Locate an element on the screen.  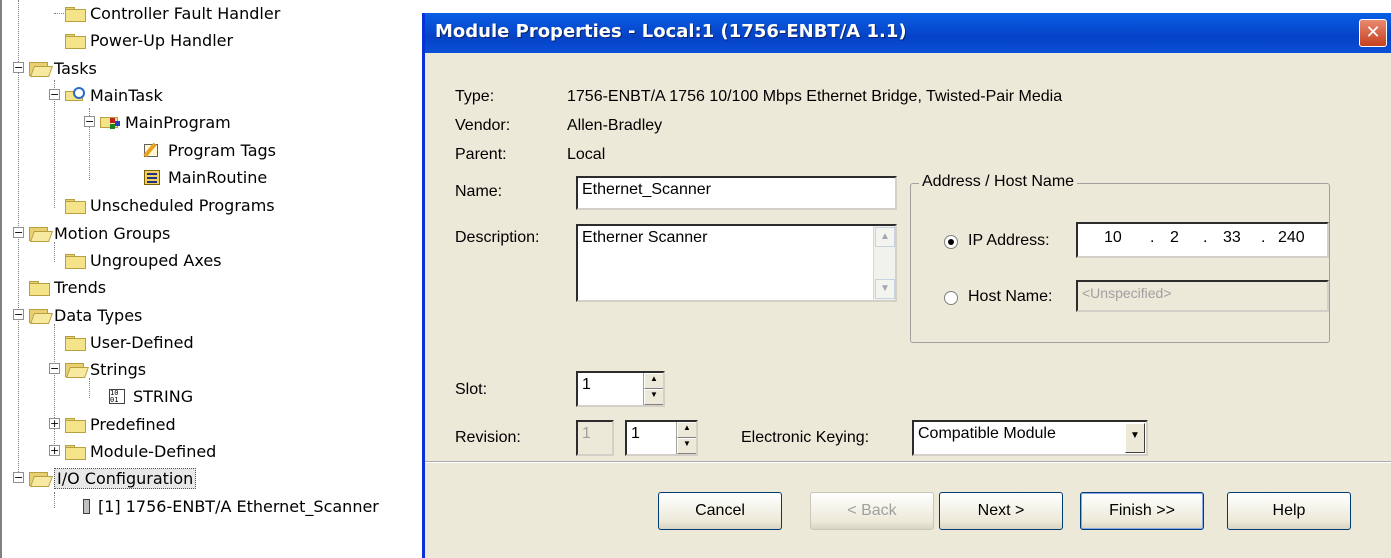
tree-item-user-defined: ℹ User-Defined is located at coordinates (129, 342).